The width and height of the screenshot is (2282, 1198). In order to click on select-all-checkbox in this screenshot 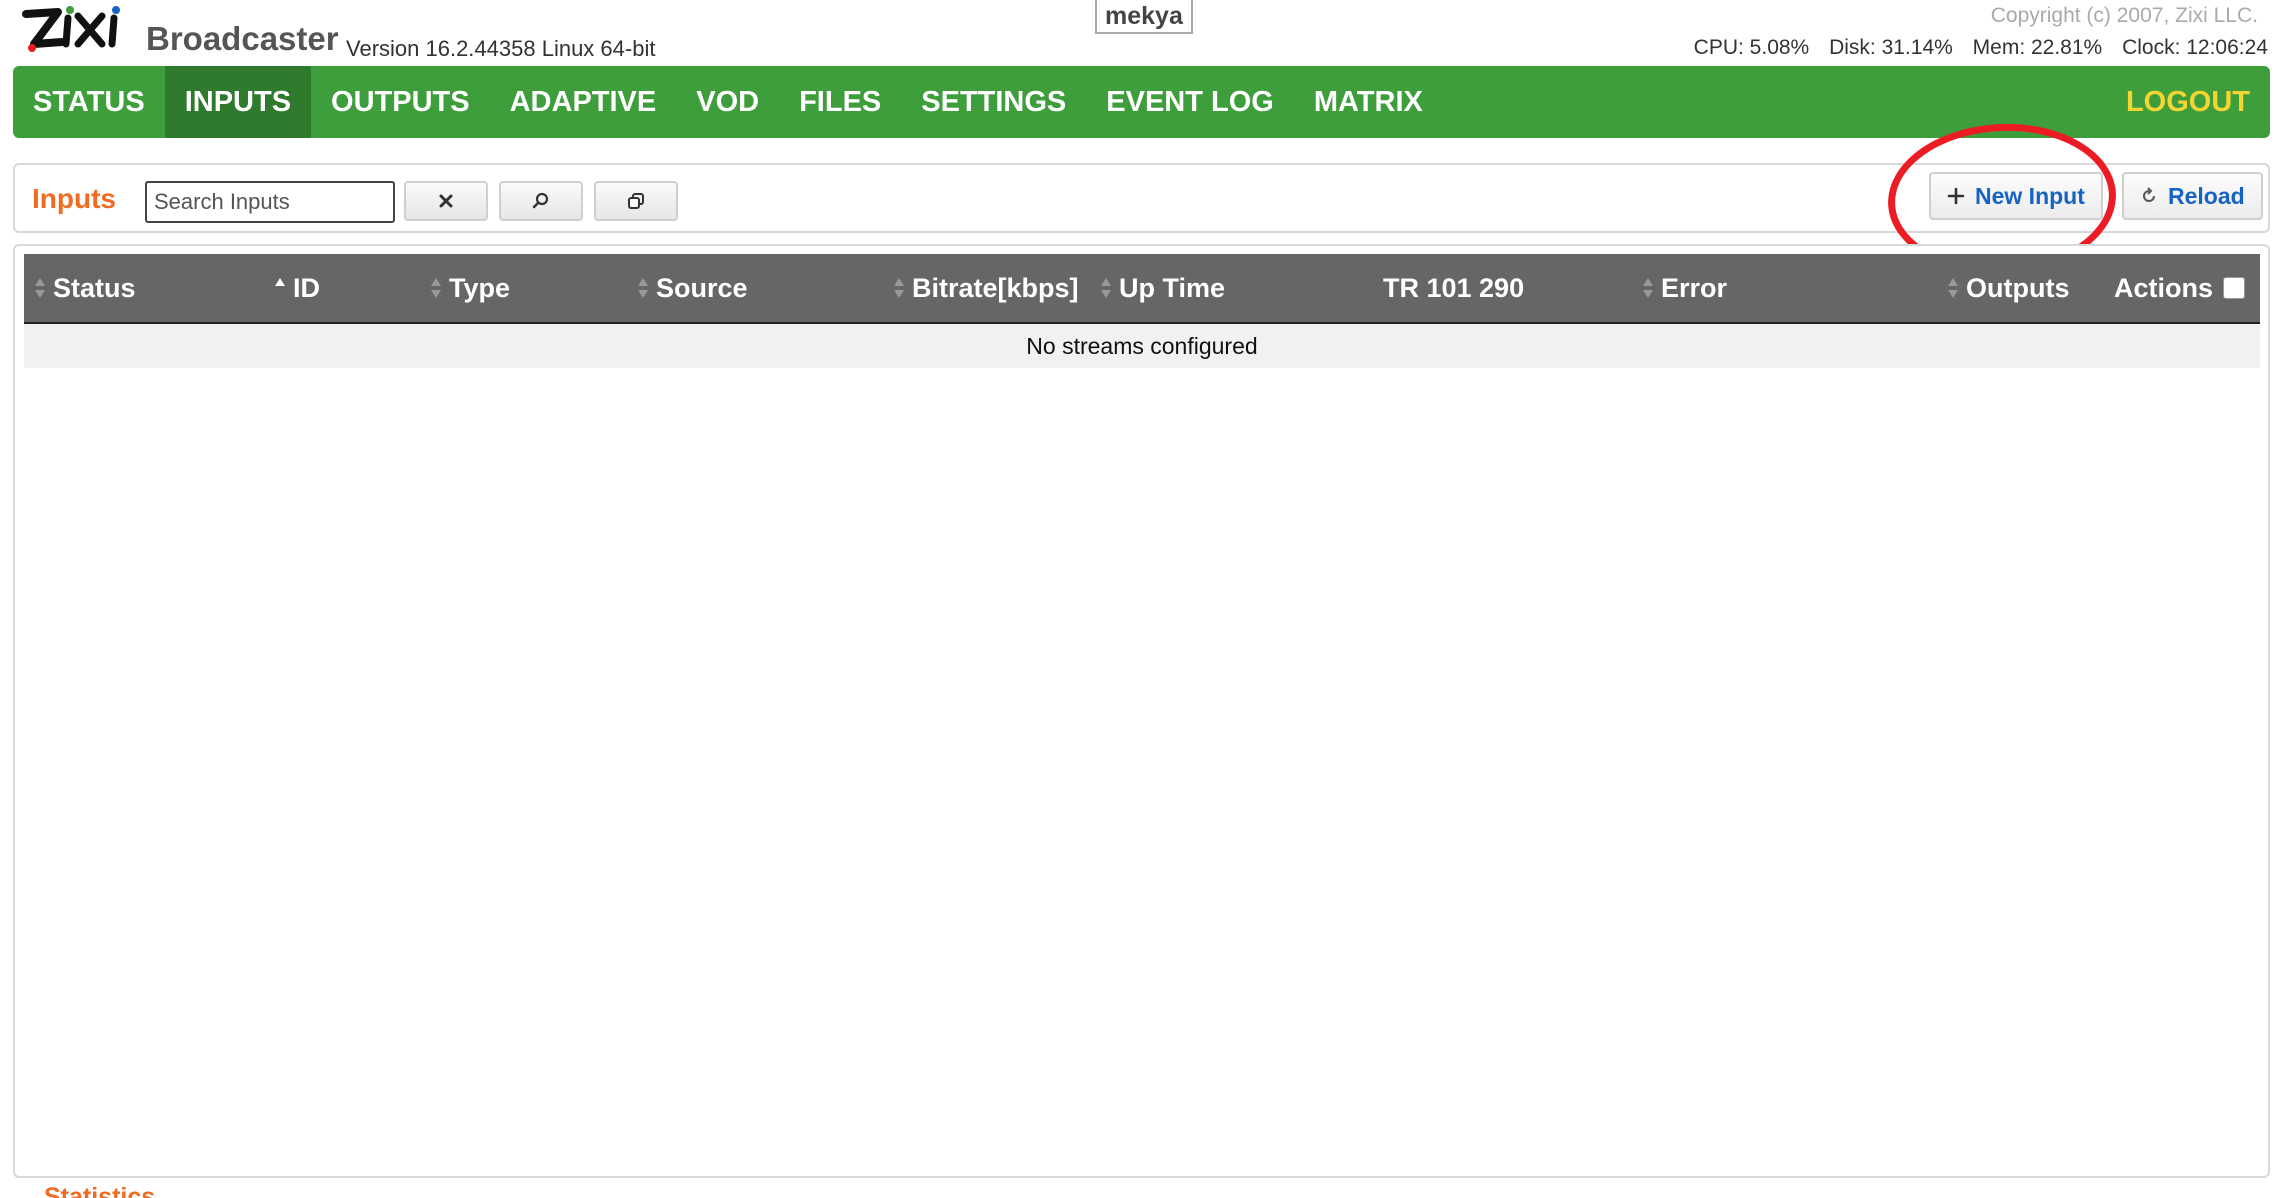, I will do `click(2234, 288)`.